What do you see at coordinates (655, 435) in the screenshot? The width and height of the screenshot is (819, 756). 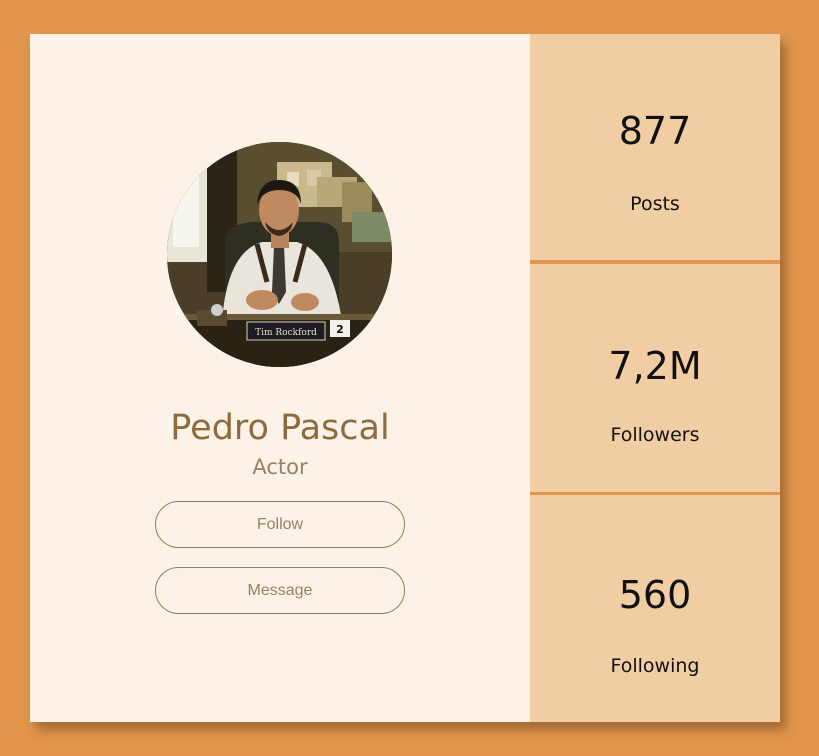 I see `followers-label: Followers` at bounding box center [655, 435].